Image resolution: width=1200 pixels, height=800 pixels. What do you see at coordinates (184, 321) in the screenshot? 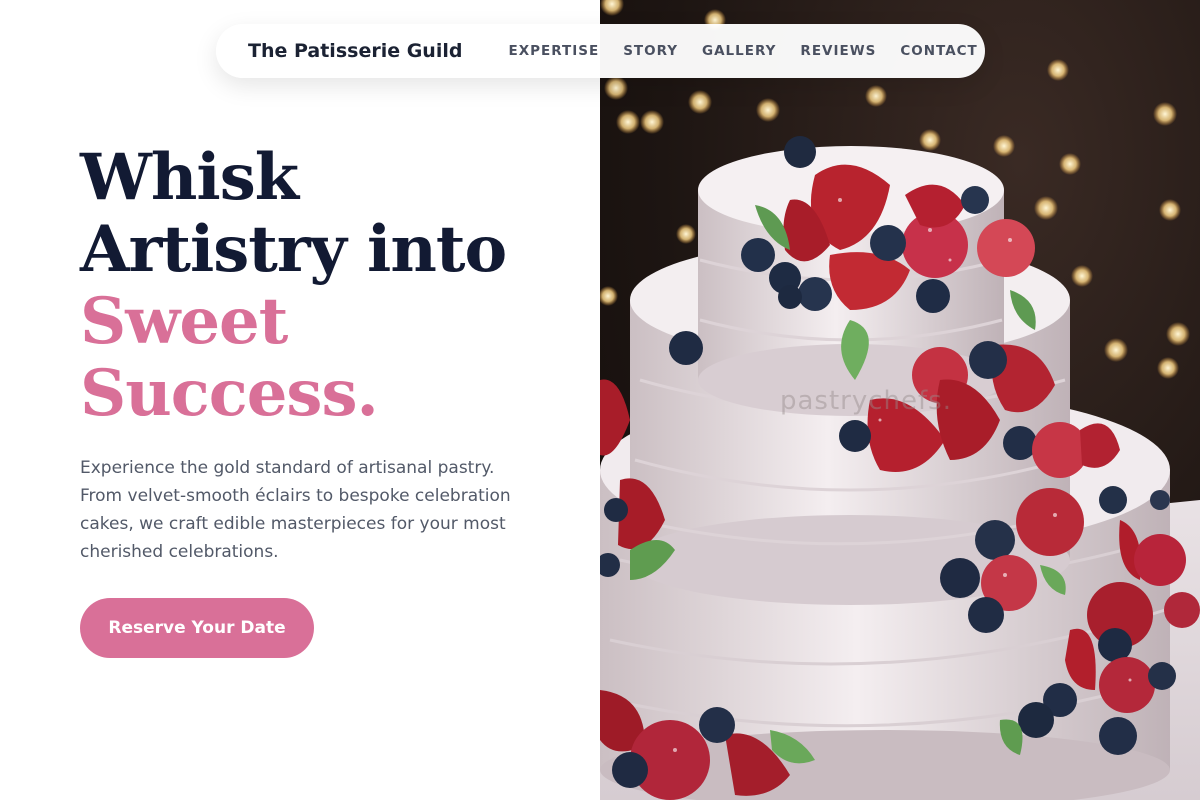
I see `hero-title-line-3: Sweet` at bounding box center [184, 321].